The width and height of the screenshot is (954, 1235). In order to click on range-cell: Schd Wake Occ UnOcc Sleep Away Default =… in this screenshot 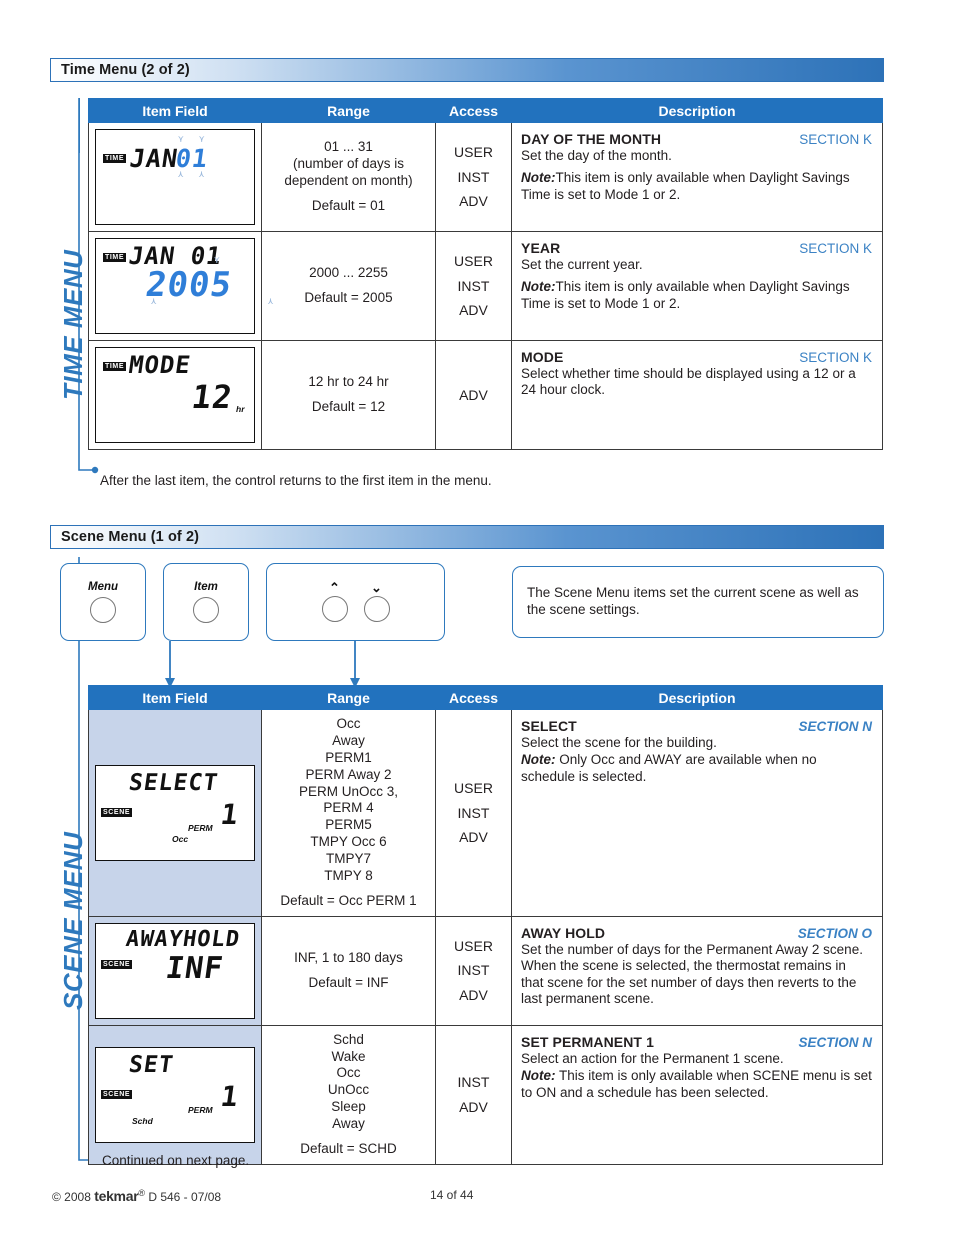, I will do `click(348, 1094)`.